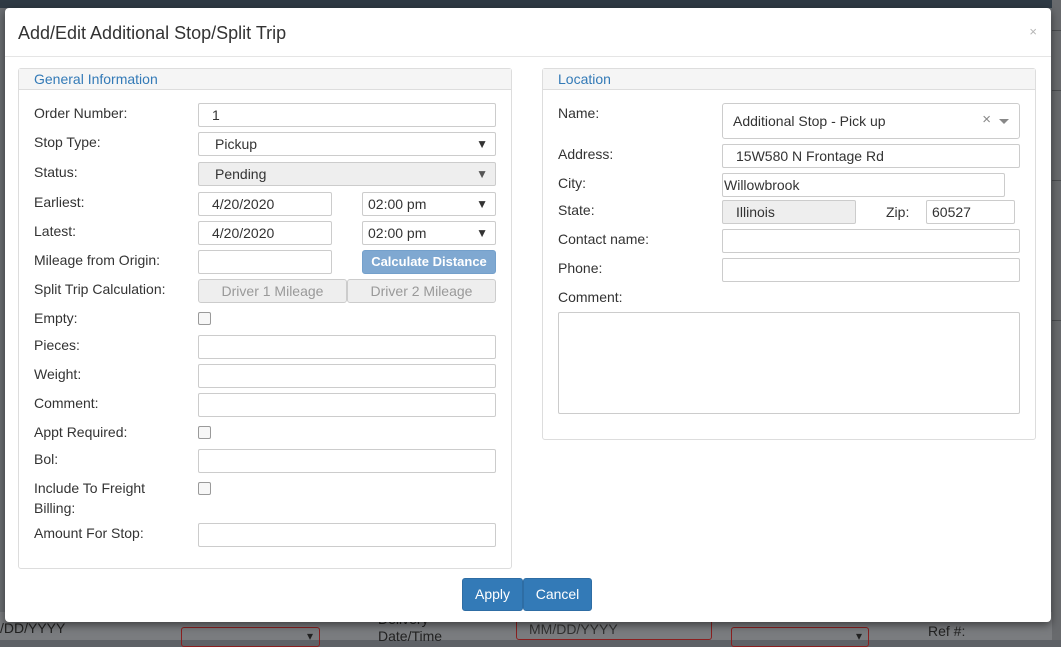  I want to click on driver1-mileage-button: Driver 1 Mileage, so click(272, 291).